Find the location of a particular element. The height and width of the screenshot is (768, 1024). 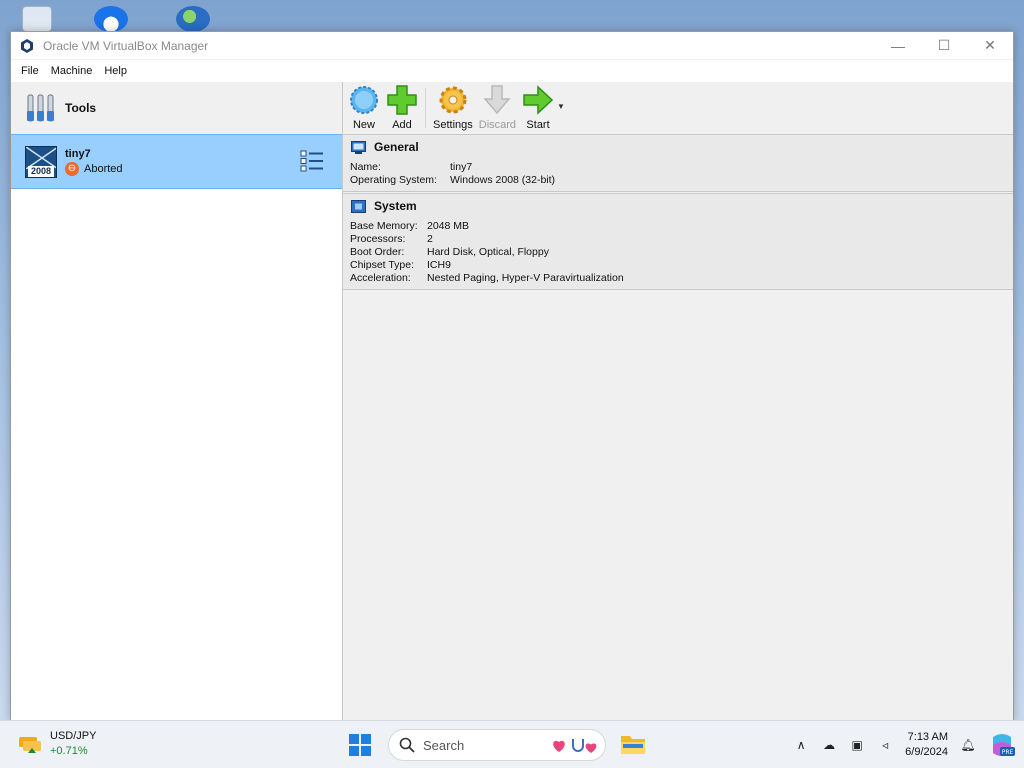

copilot-icon: PRE is located at coordinates (1002, 745).